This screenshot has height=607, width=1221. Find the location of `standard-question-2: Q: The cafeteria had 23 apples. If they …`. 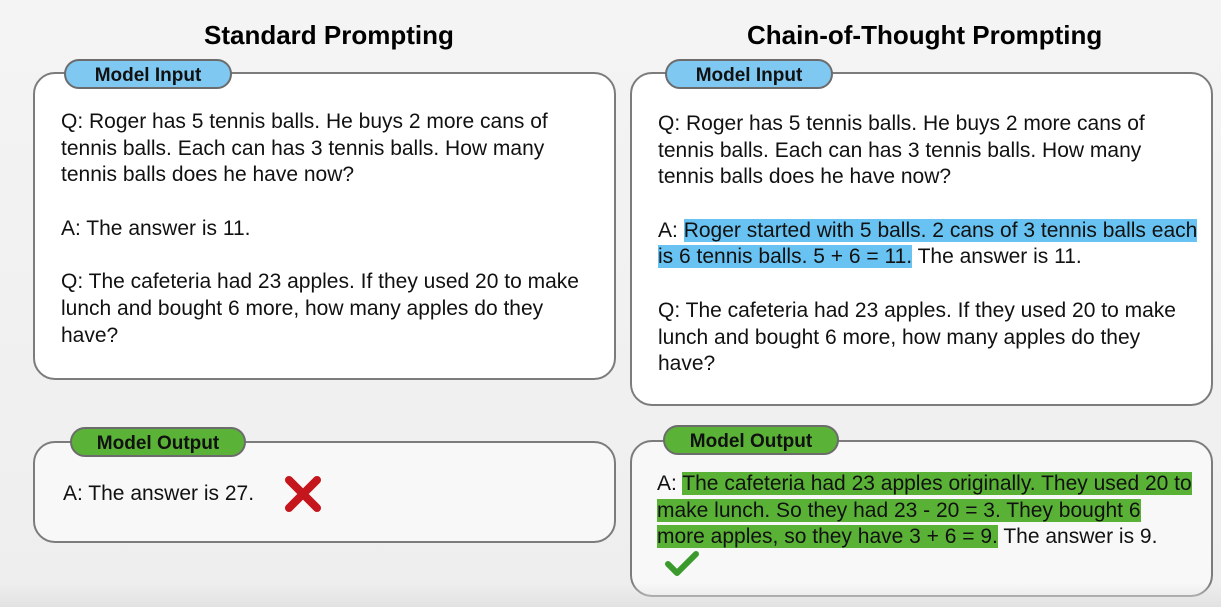

standard-question-2: Q: The cafeteria had 23 apples. If they … is located at coordinates (320, 308).